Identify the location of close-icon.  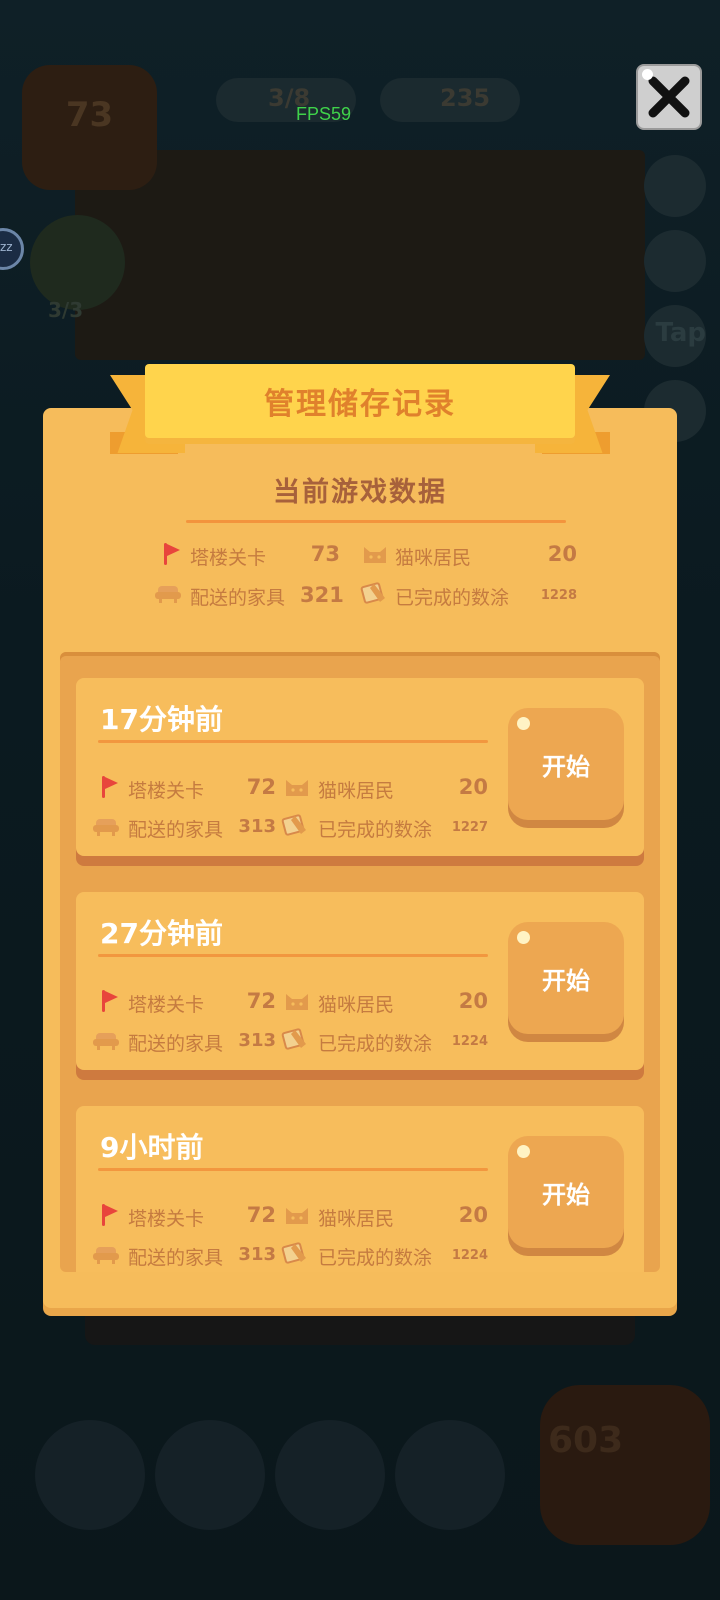
(669, 97).